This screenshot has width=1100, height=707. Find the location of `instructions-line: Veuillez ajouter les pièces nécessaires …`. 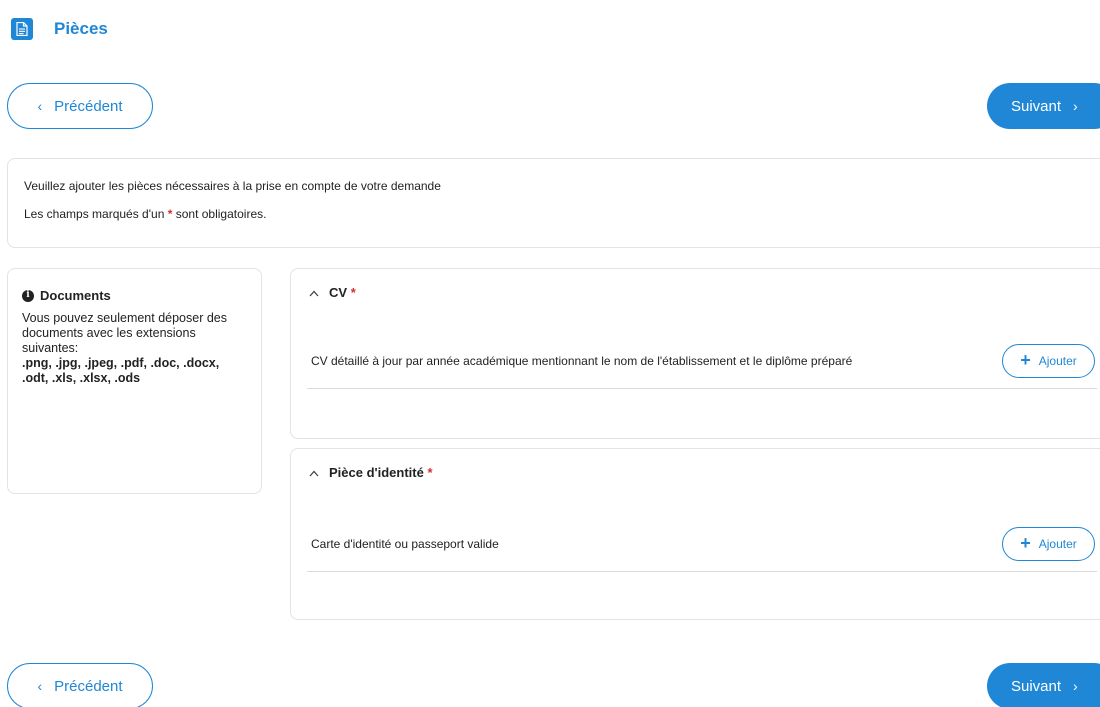

instructions-line: Veuillez ajouter les pièces nécessaires … is located at coordinates (232, 186).